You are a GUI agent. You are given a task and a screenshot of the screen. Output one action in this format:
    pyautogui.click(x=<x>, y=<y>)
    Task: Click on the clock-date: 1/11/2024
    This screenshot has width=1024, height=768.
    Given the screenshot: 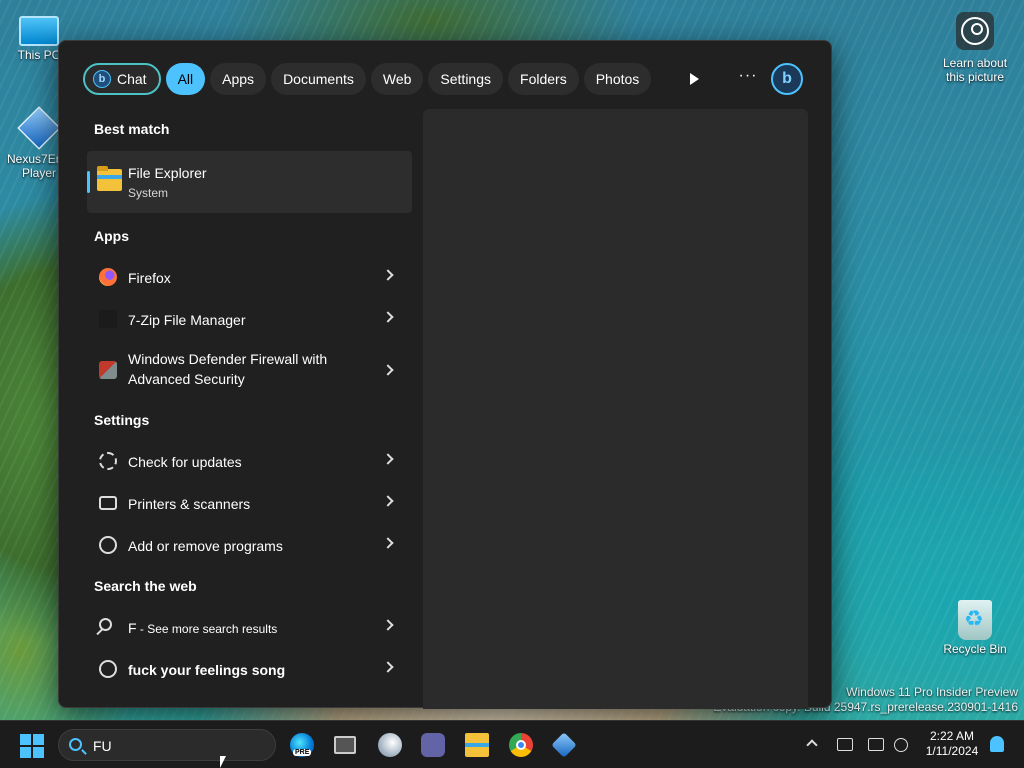 What is the action you would take?
    pyautogui.click(x=952, y=751)
    